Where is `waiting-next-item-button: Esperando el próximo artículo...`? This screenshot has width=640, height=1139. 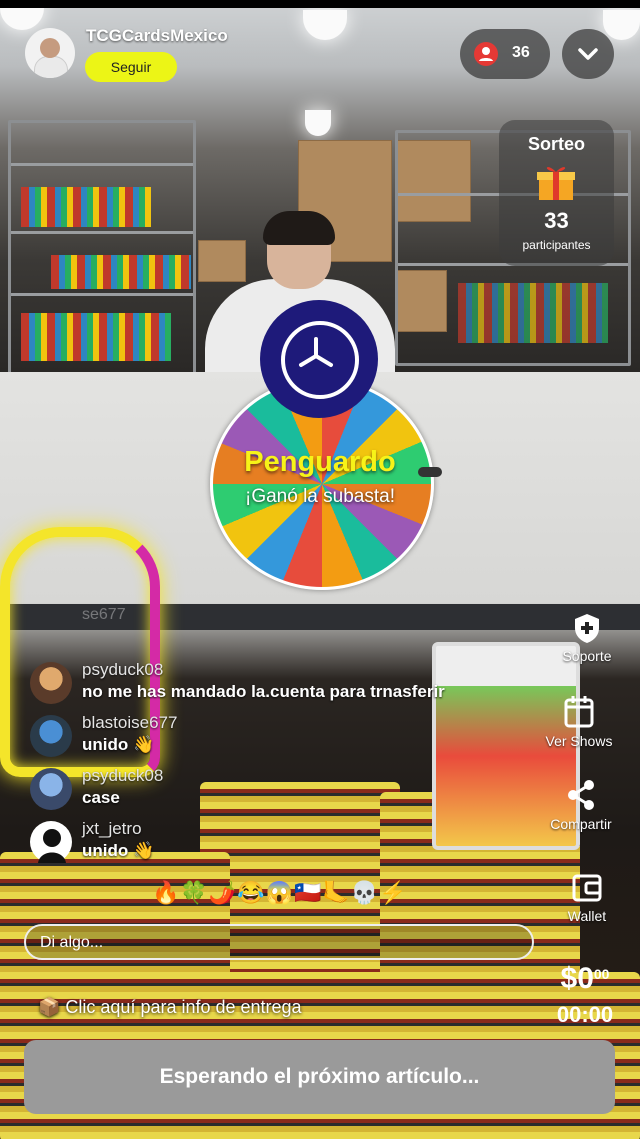
waiting-next-item-button: Esperando el próximo artículo... is located at coordinates (319, 1077).